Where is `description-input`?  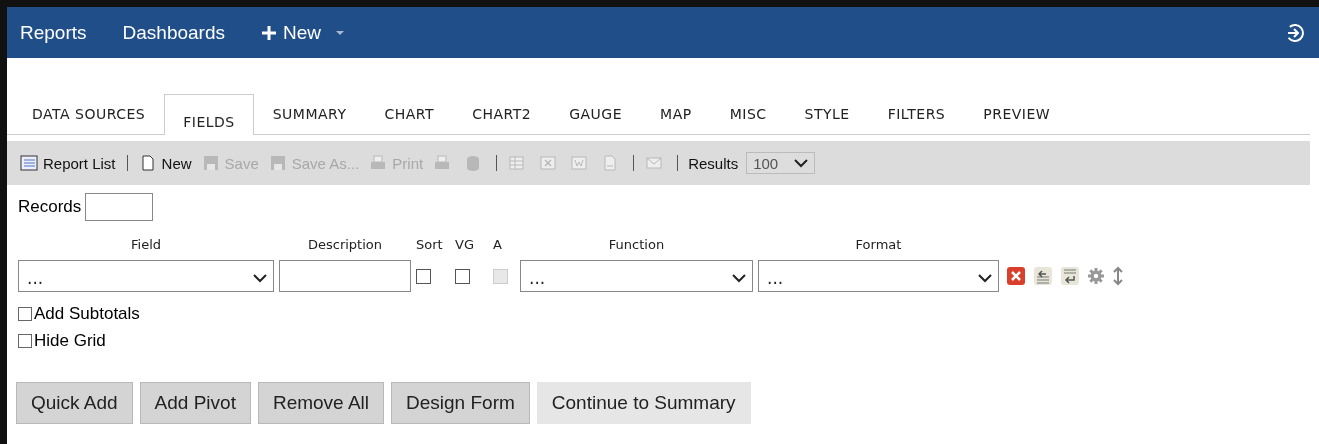 description-input is located at coordinates (345, 276).